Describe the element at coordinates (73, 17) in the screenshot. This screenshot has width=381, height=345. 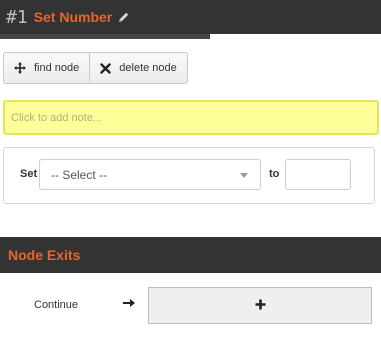
I see `node-title: Set Number` at that location.